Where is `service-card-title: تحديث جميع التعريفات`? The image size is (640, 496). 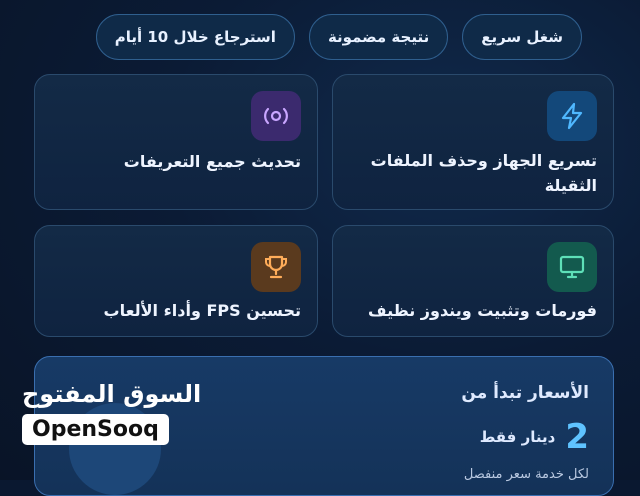 service-card-title: تحديث جميع التعريفات is located at coordinates (212, 161).